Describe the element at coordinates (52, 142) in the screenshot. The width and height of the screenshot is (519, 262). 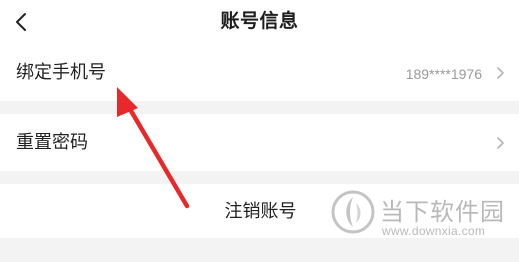
I see `reset-password-label: 重置密码` at that location.